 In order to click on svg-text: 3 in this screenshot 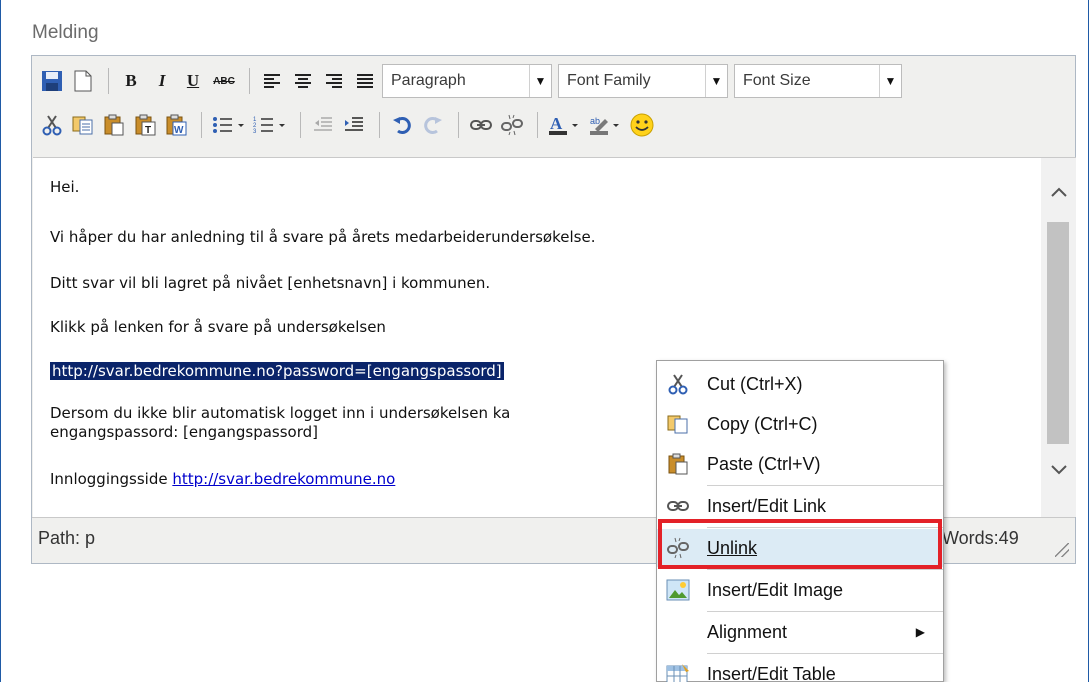, I will do `click(255, 131)`.